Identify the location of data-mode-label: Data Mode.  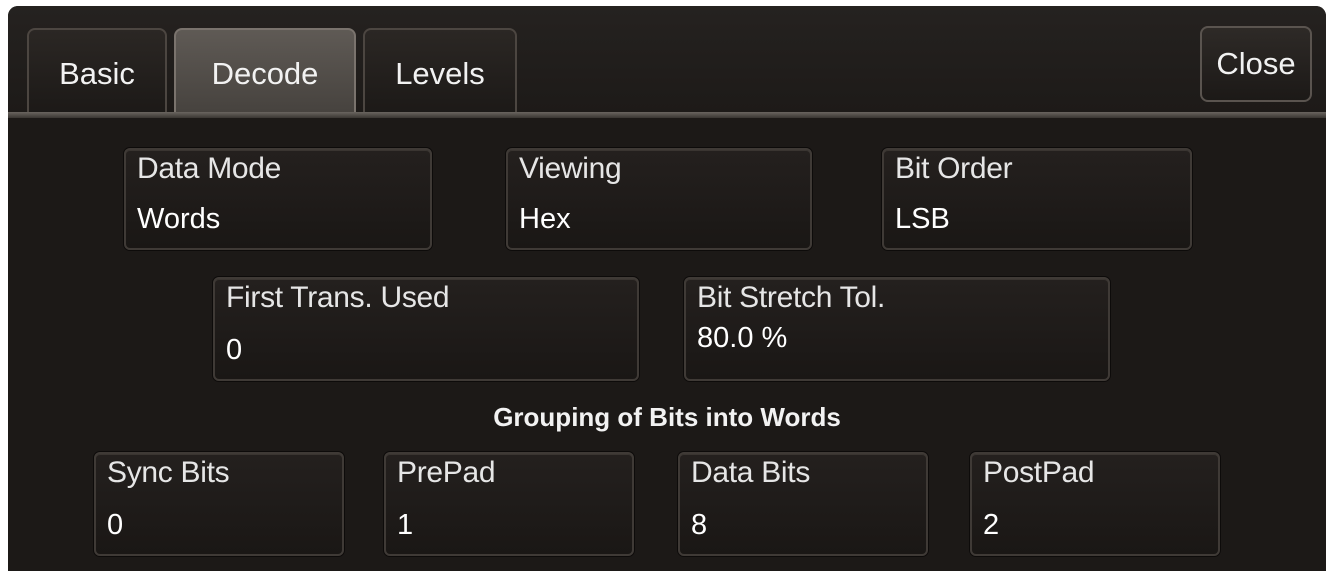
(209, 168).